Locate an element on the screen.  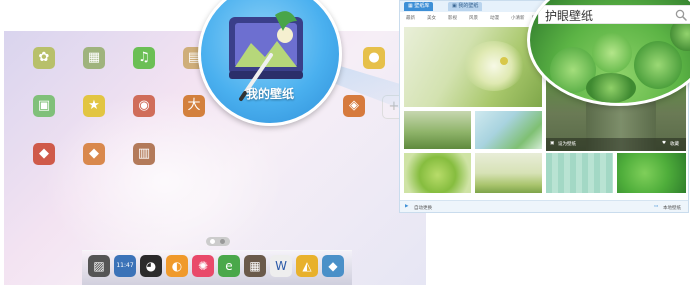
wallpaper-tile-mint is located at coordinates (579, 173).